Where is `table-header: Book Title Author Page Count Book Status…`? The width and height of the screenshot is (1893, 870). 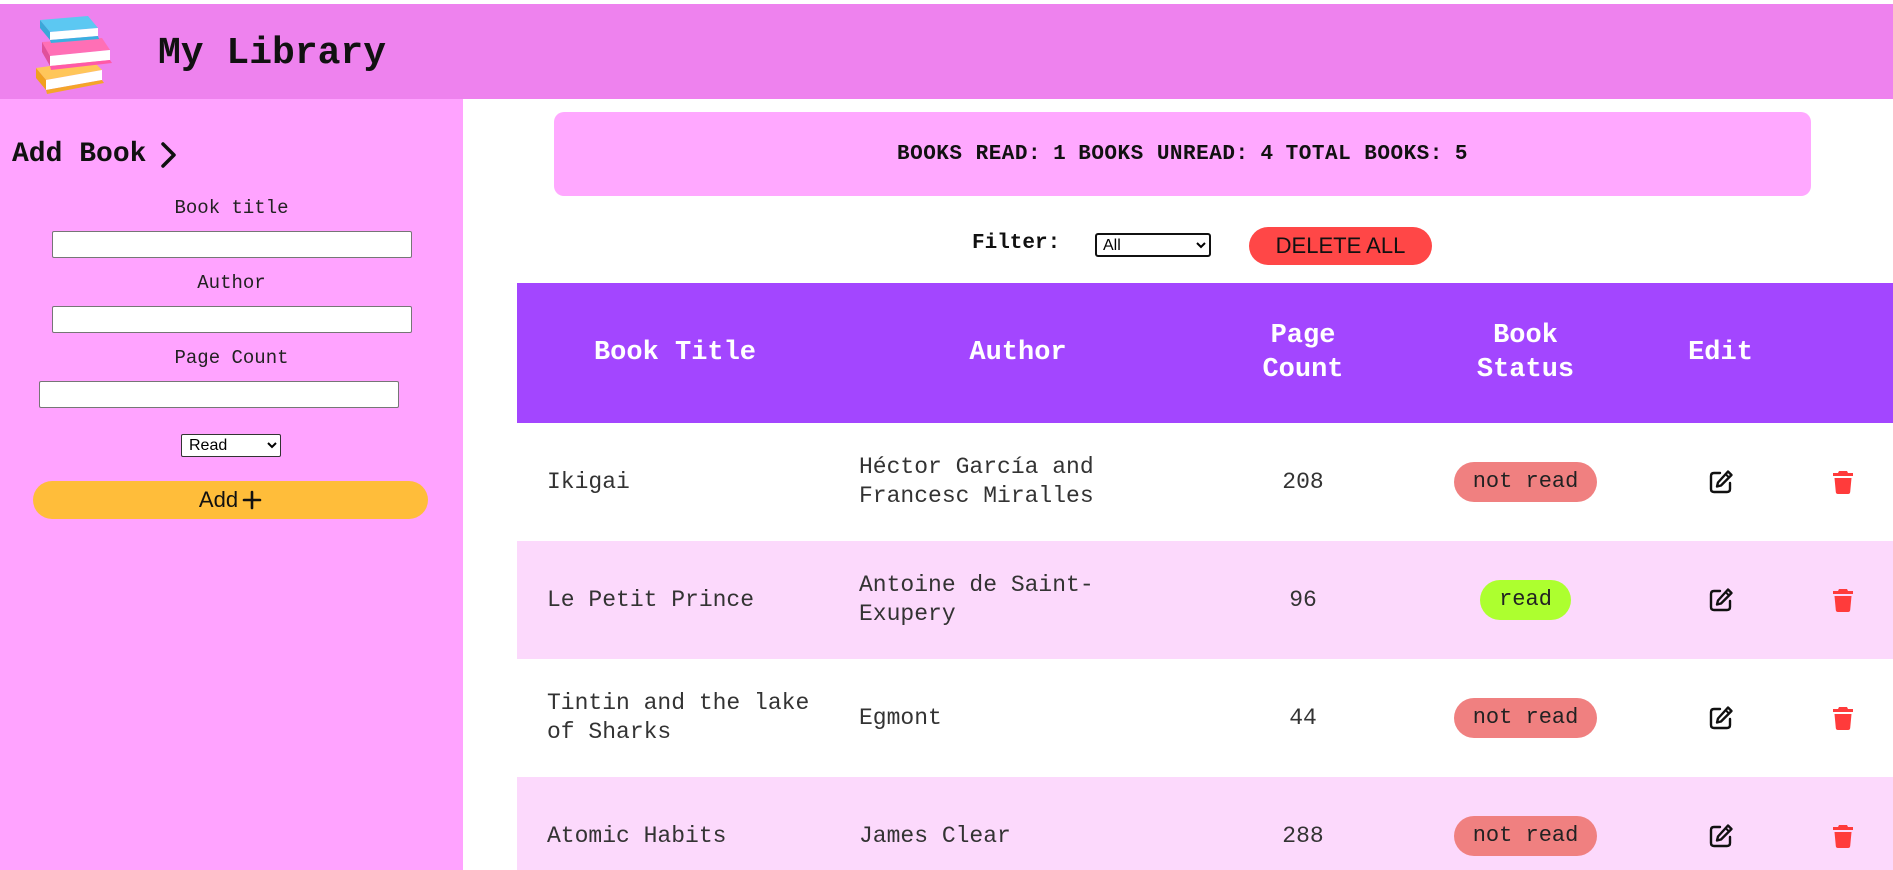
table-header: Book Title Author Page Count Book Status… is located at coordinates (1205, 353).